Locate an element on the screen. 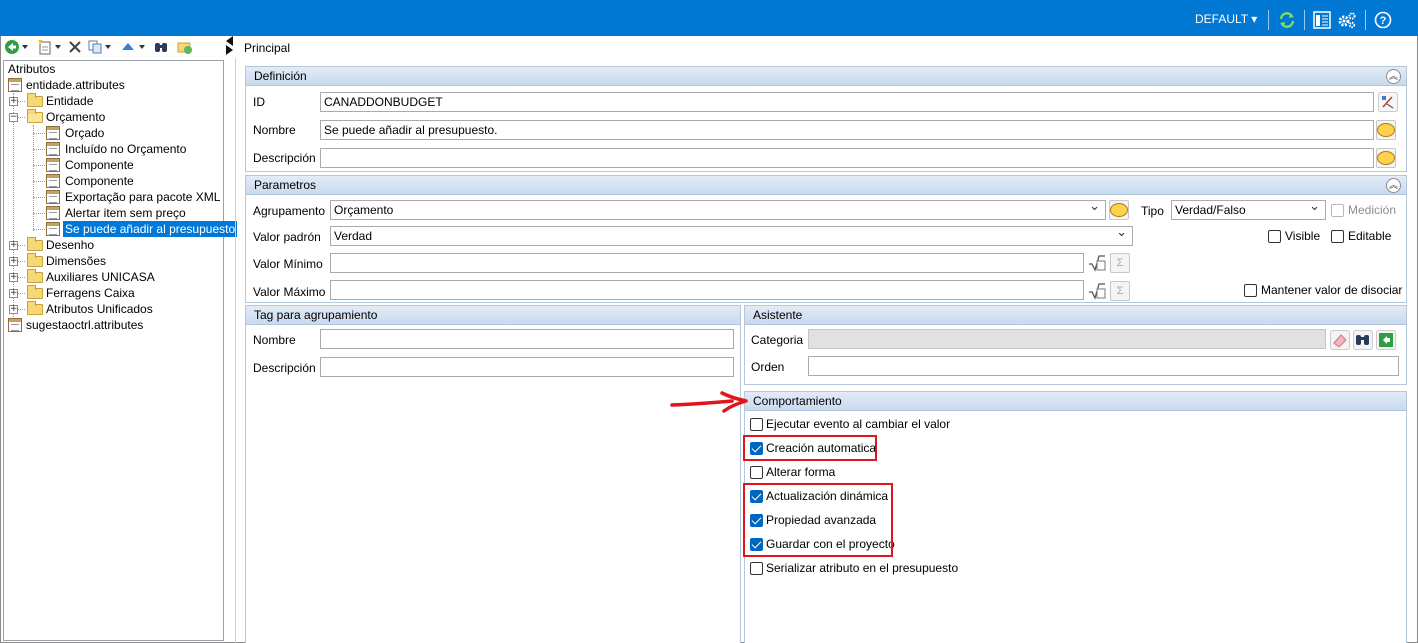  move-up-icon is located at coordinates (128, 47).